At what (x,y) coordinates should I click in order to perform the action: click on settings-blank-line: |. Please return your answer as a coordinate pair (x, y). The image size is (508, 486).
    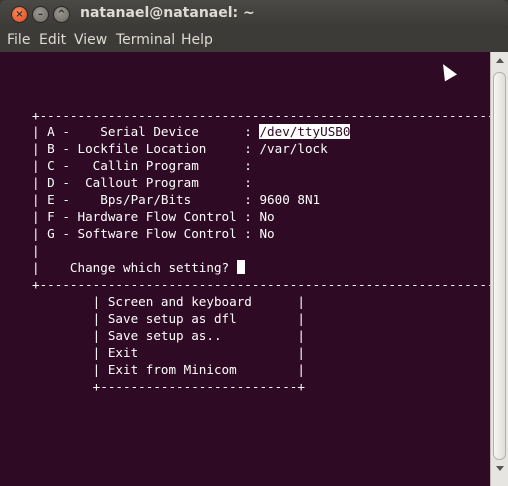
    Looking at the image, I should click on (36, 250).